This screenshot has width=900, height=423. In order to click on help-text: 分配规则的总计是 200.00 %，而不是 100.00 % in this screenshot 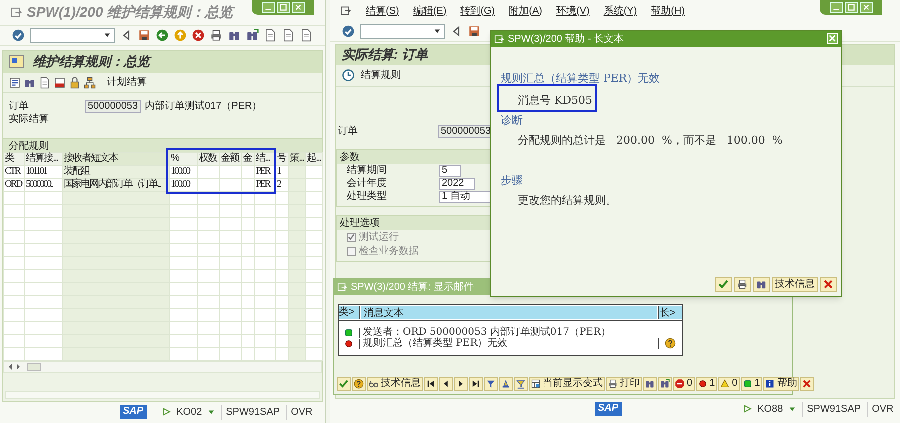, I will do `click(650, 141)`.